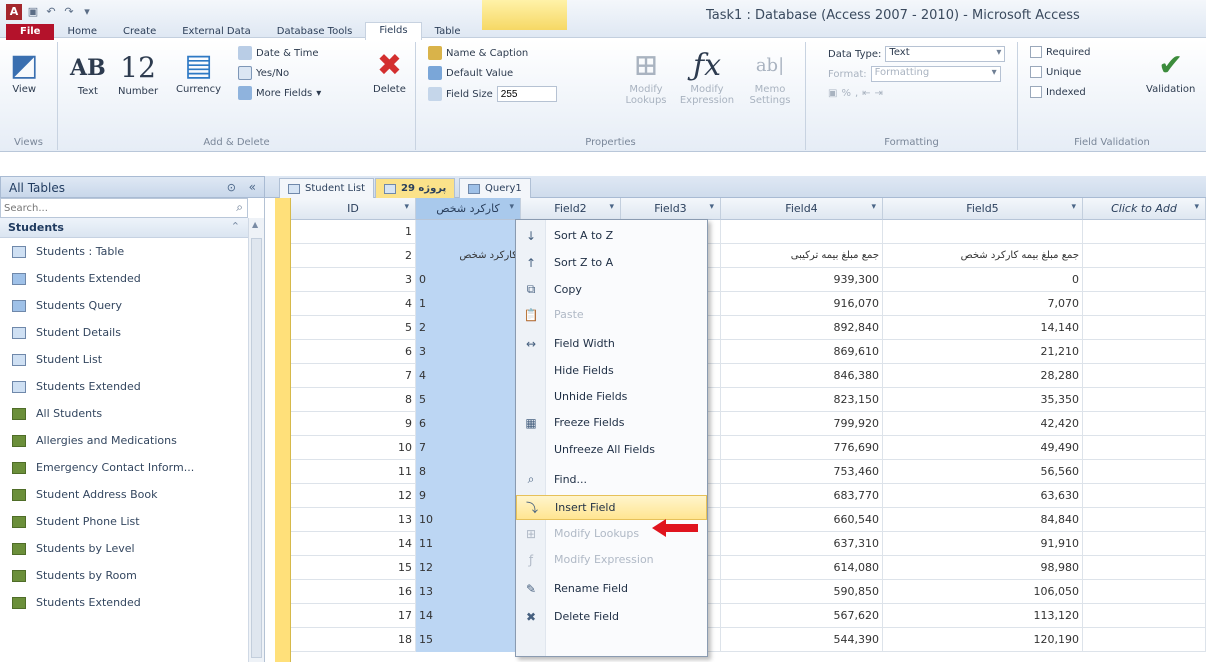 This screenshot has height=662, width=1206. Describe the element at coordinates (832, 93) in the screenshot. I see `currency-format-icon: ▣` at that location.